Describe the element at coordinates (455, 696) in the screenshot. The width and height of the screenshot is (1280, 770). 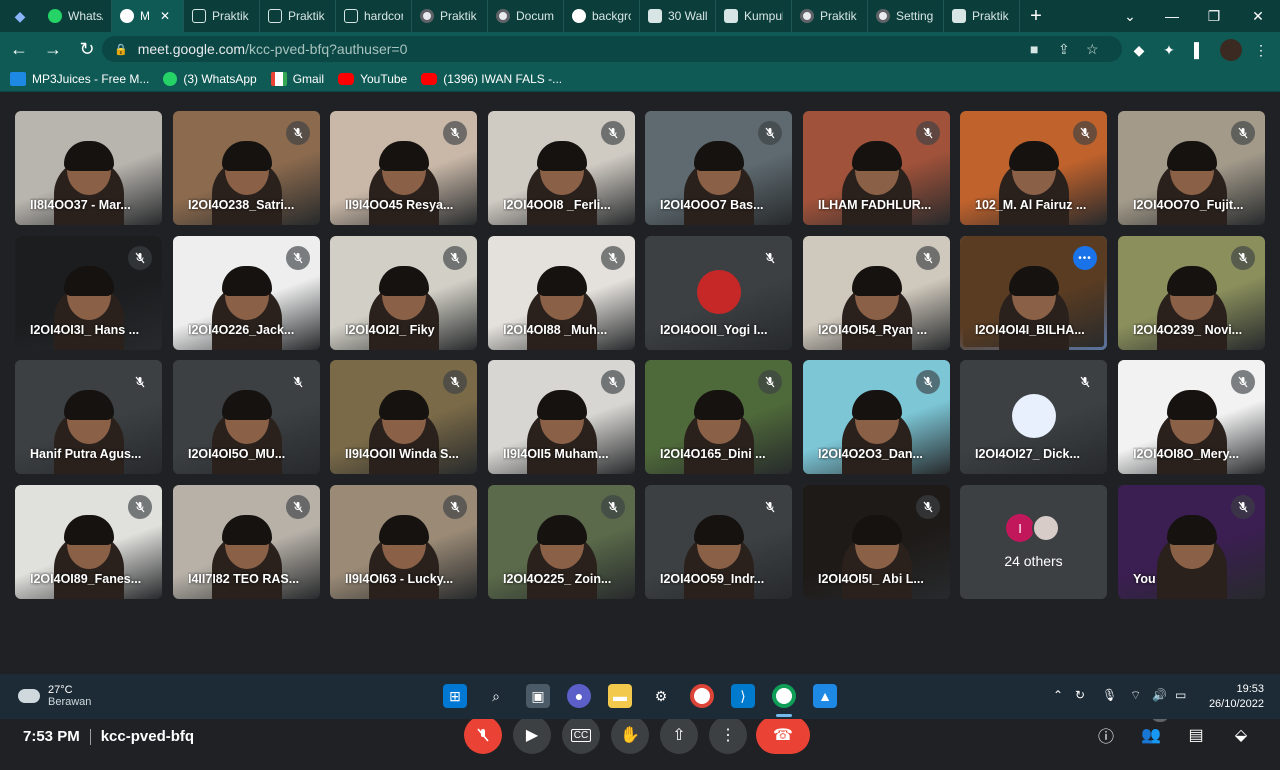
I see `windows-start-icon: ⊞` at that location.